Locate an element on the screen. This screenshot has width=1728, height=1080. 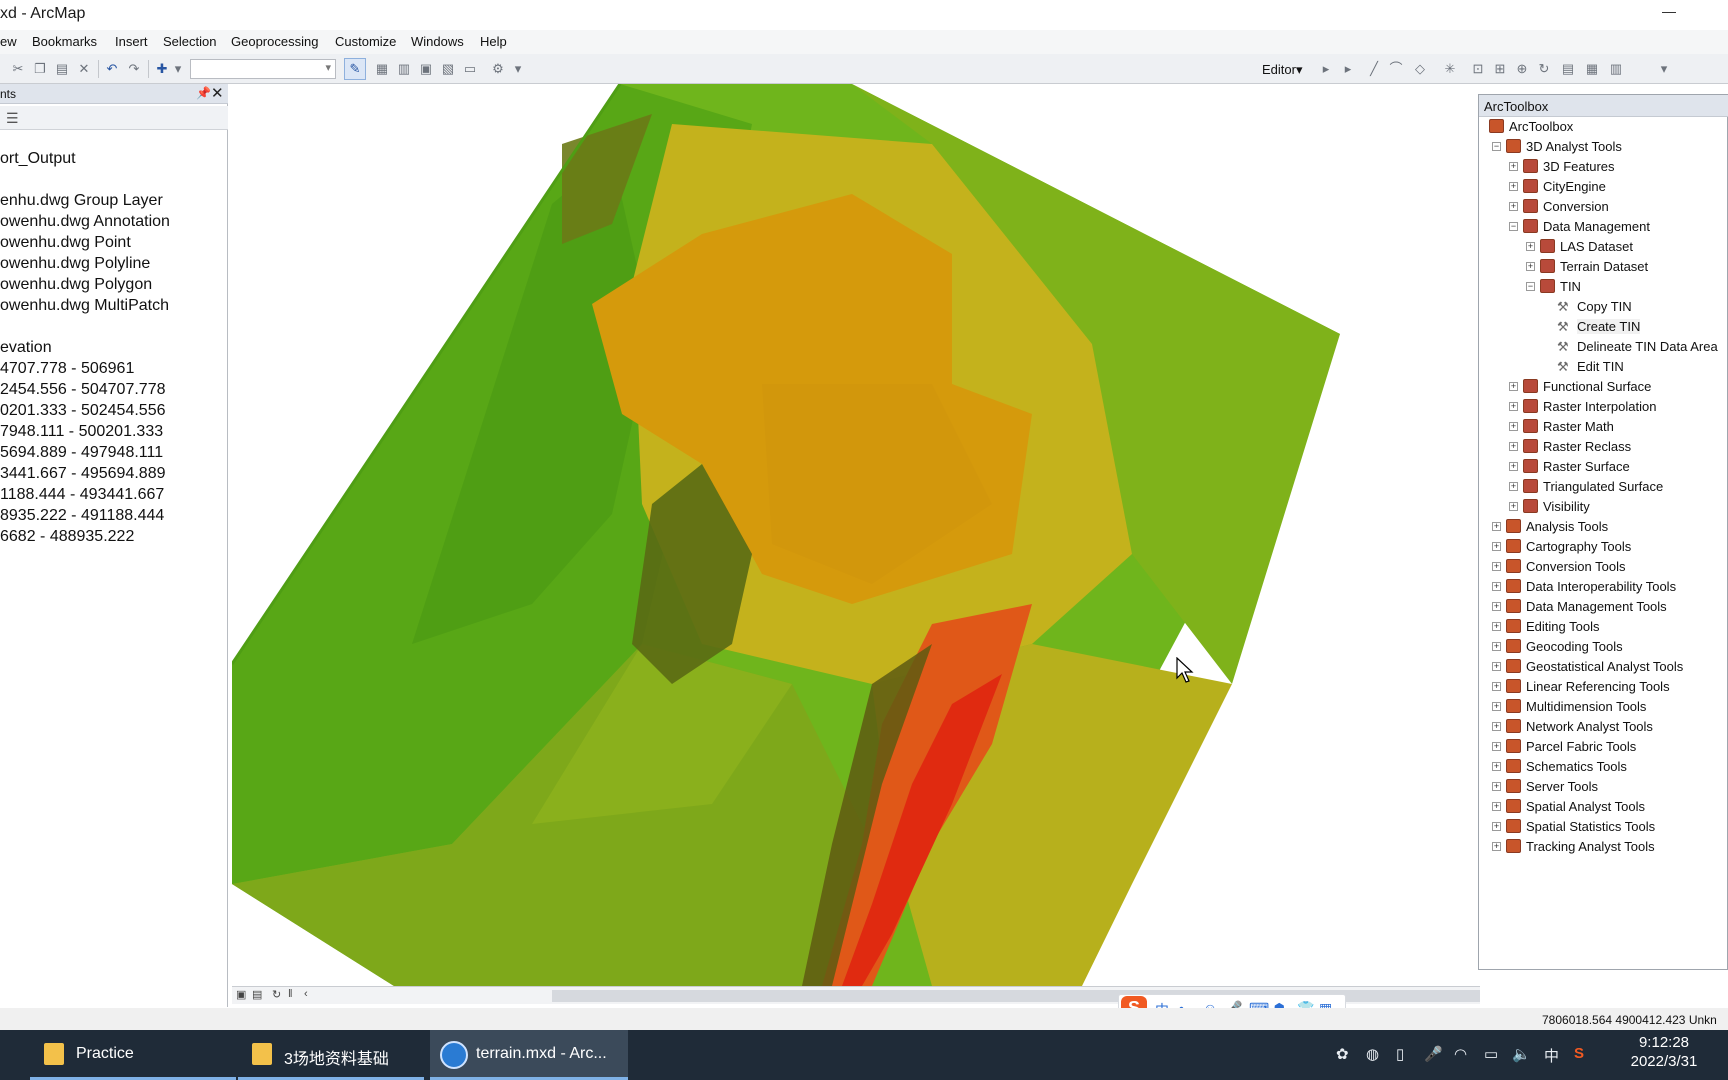
menu-insert: Insert is located at coordinates (131, 41).